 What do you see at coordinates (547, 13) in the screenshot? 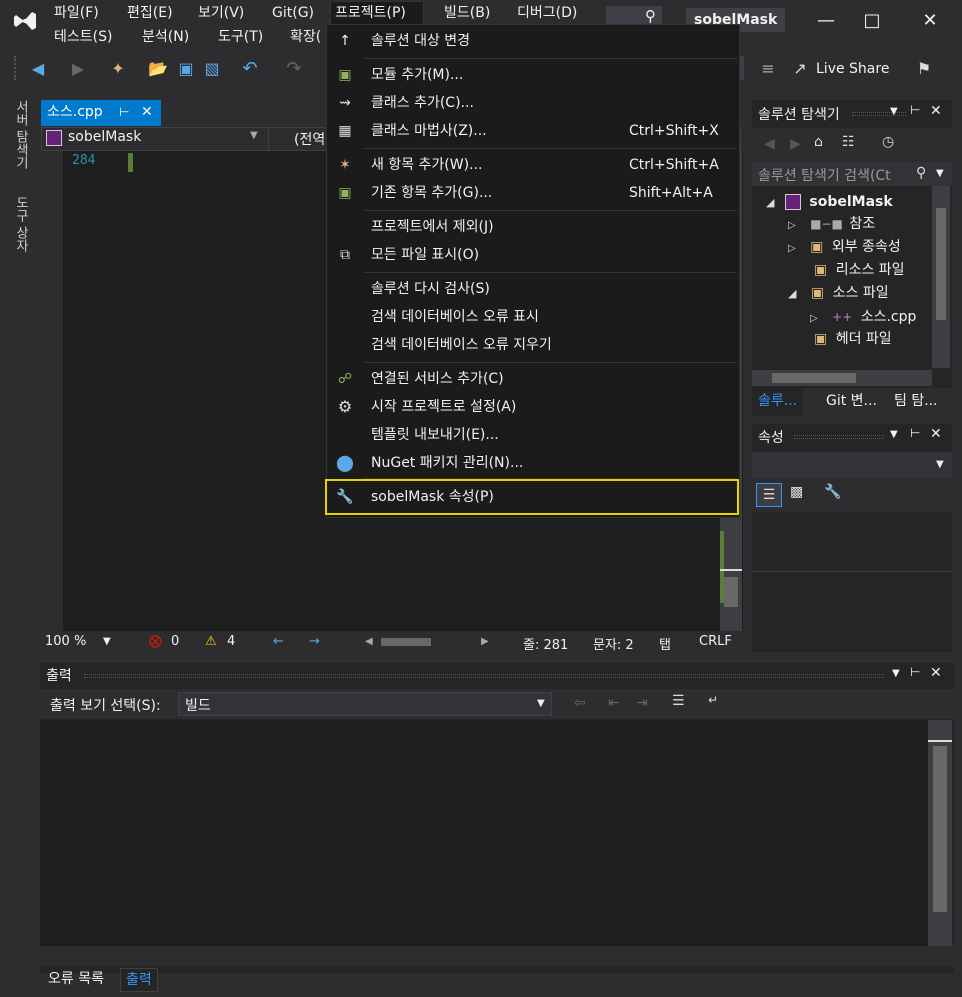
I see `menu-debug: 디버그(D)` at bounding box center [547, 13].